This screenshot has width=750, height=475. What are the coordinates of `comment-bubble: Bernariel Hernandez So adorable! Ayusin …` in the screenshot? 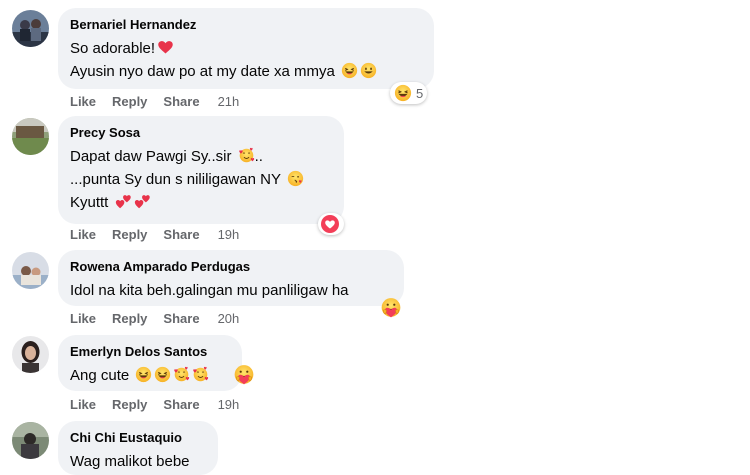 It's located at (246, 48).